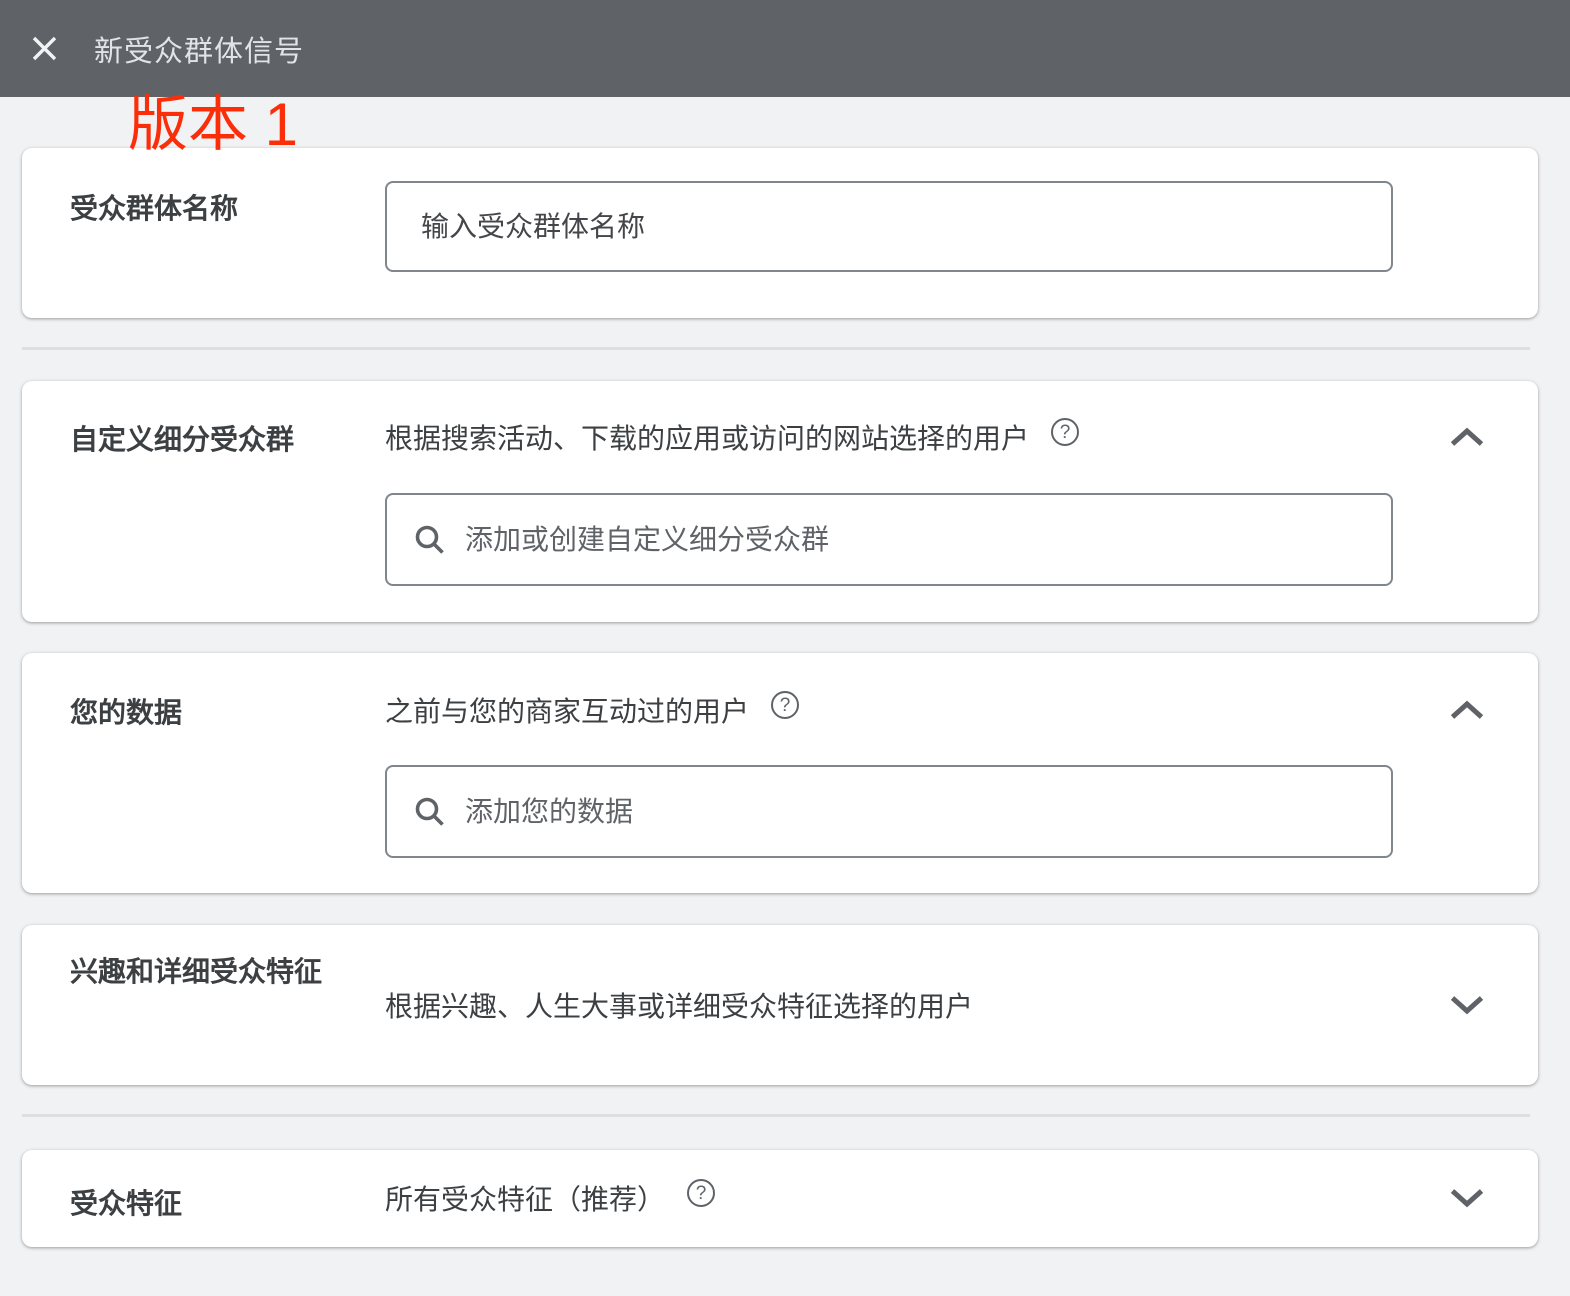  What do you see at coordinates (567, 711) in the screenshot?
I see `your-data-description: 之前与您的商家互动过的用户` at bounding box center [567, 711].